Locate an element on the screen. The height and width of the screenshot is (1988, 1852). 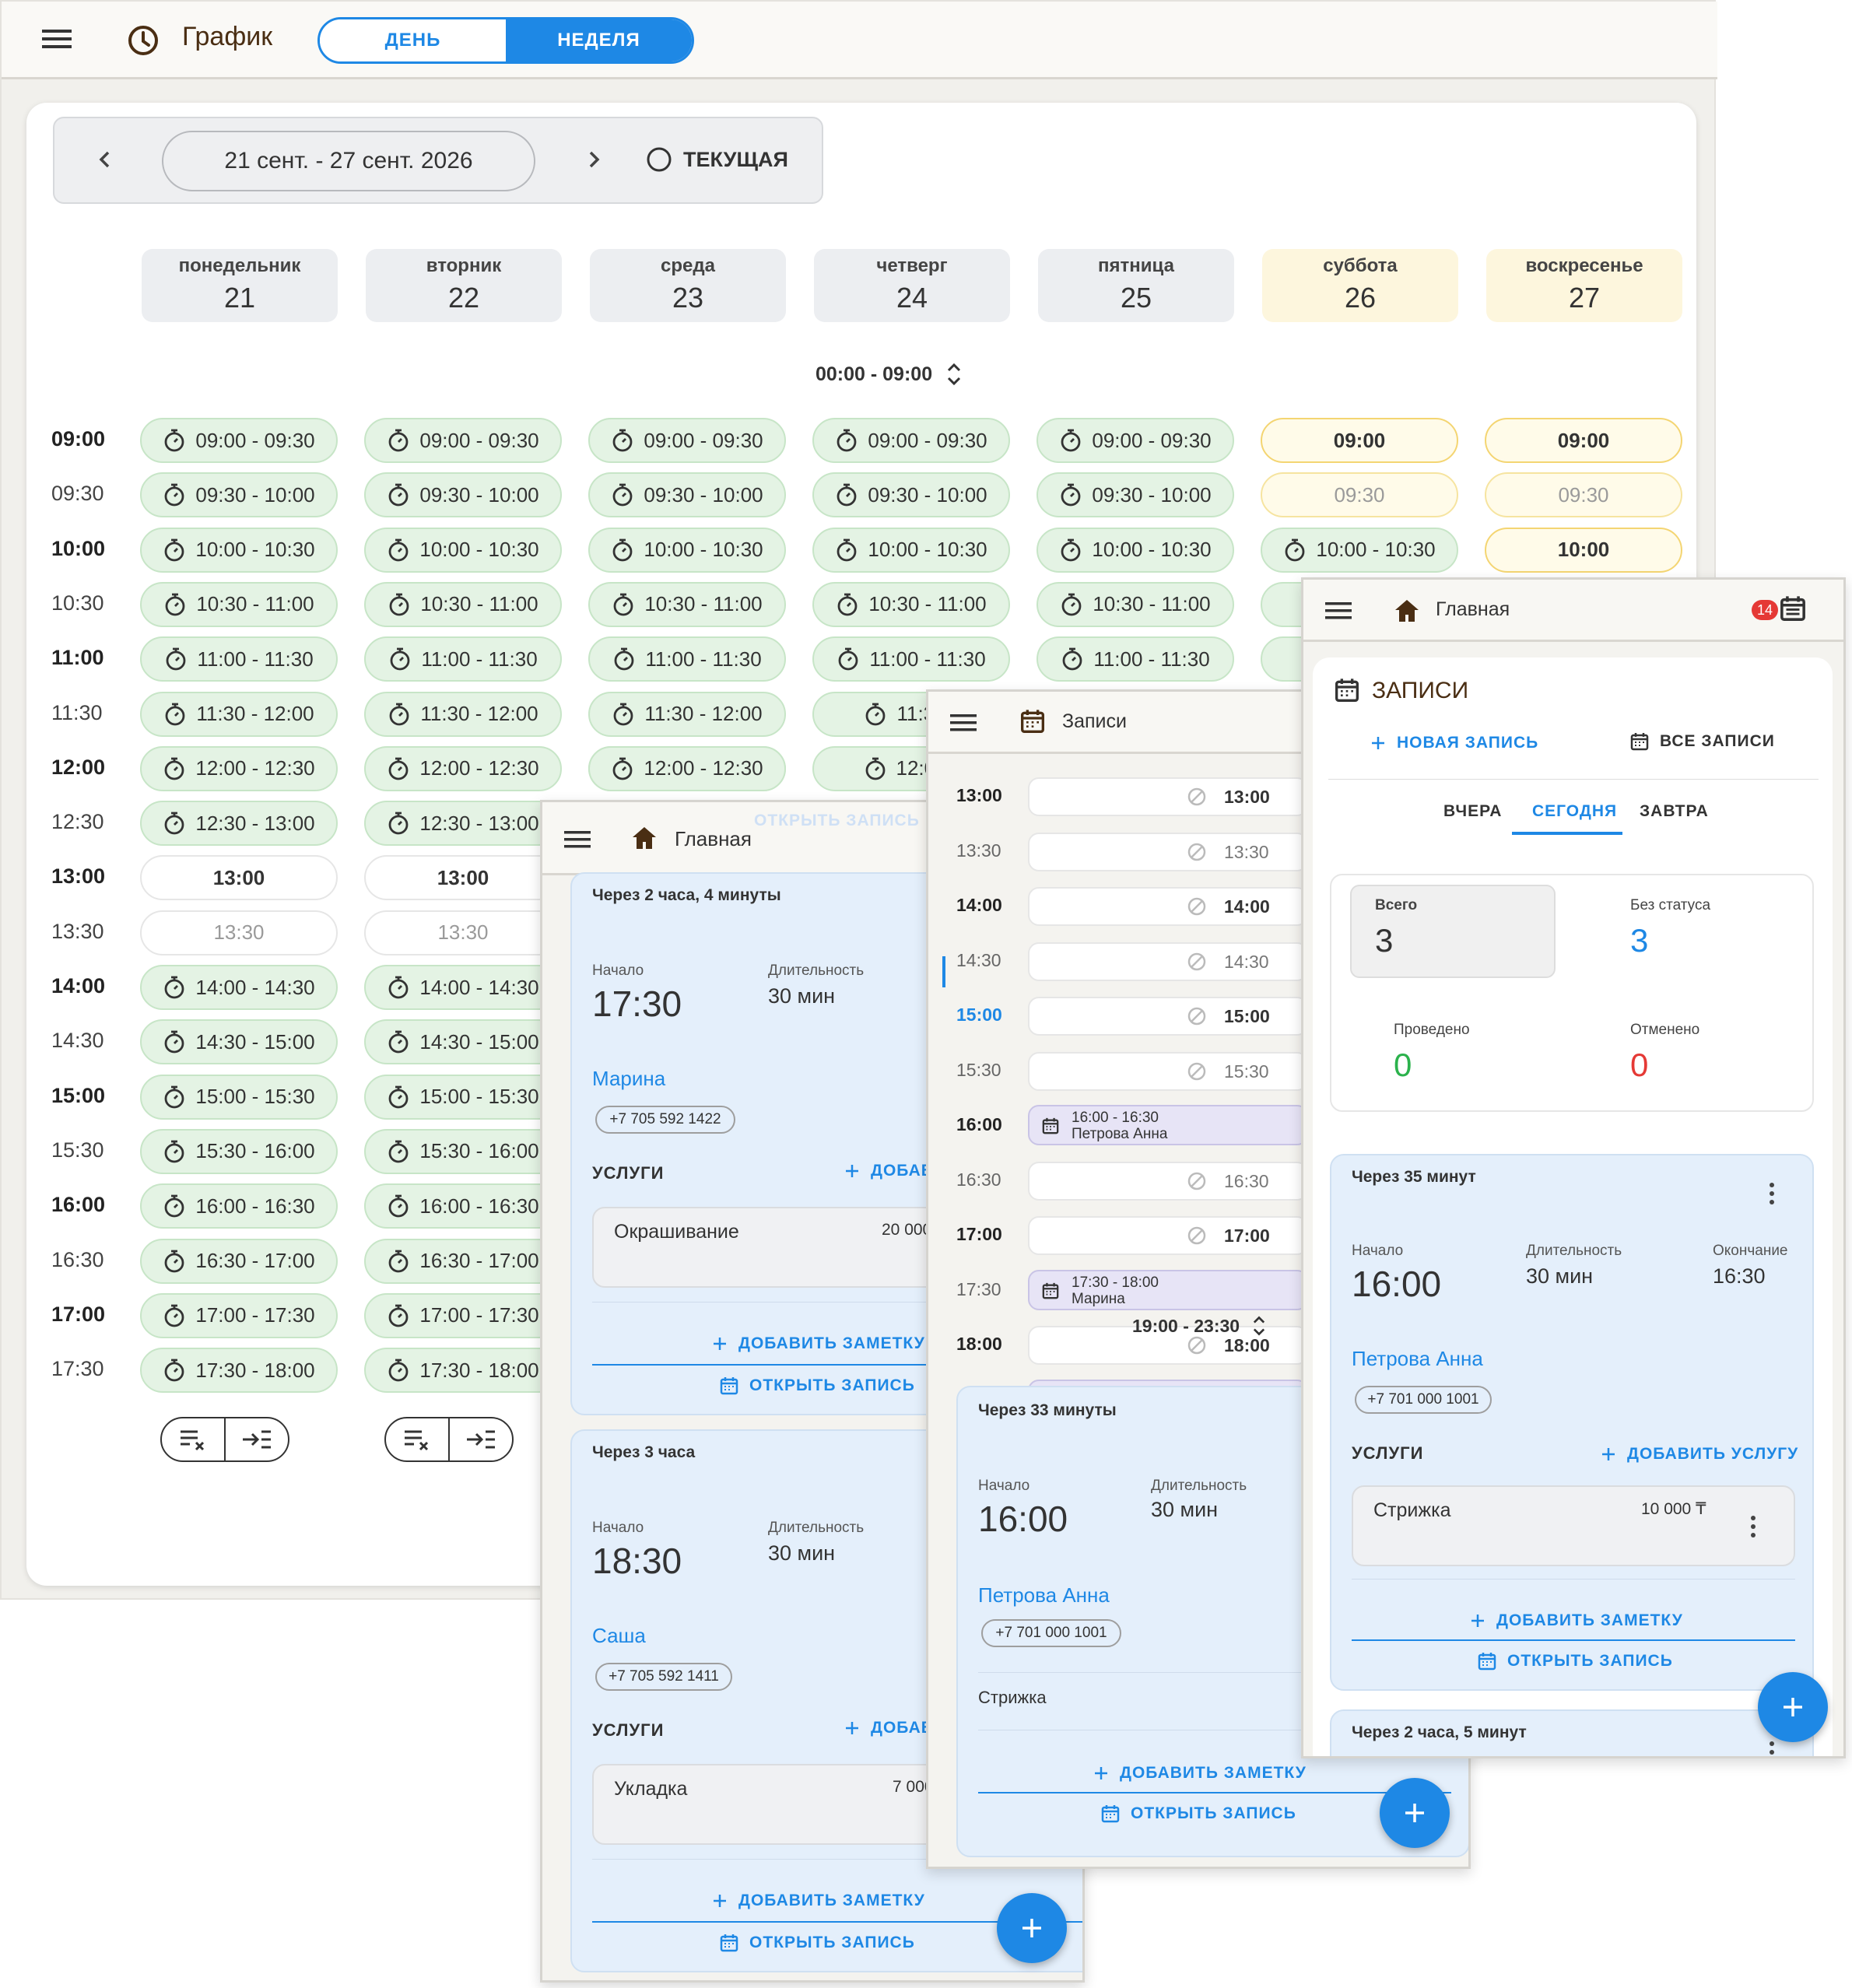
time-slot: 13:30 is located at coordinates (463, 933).